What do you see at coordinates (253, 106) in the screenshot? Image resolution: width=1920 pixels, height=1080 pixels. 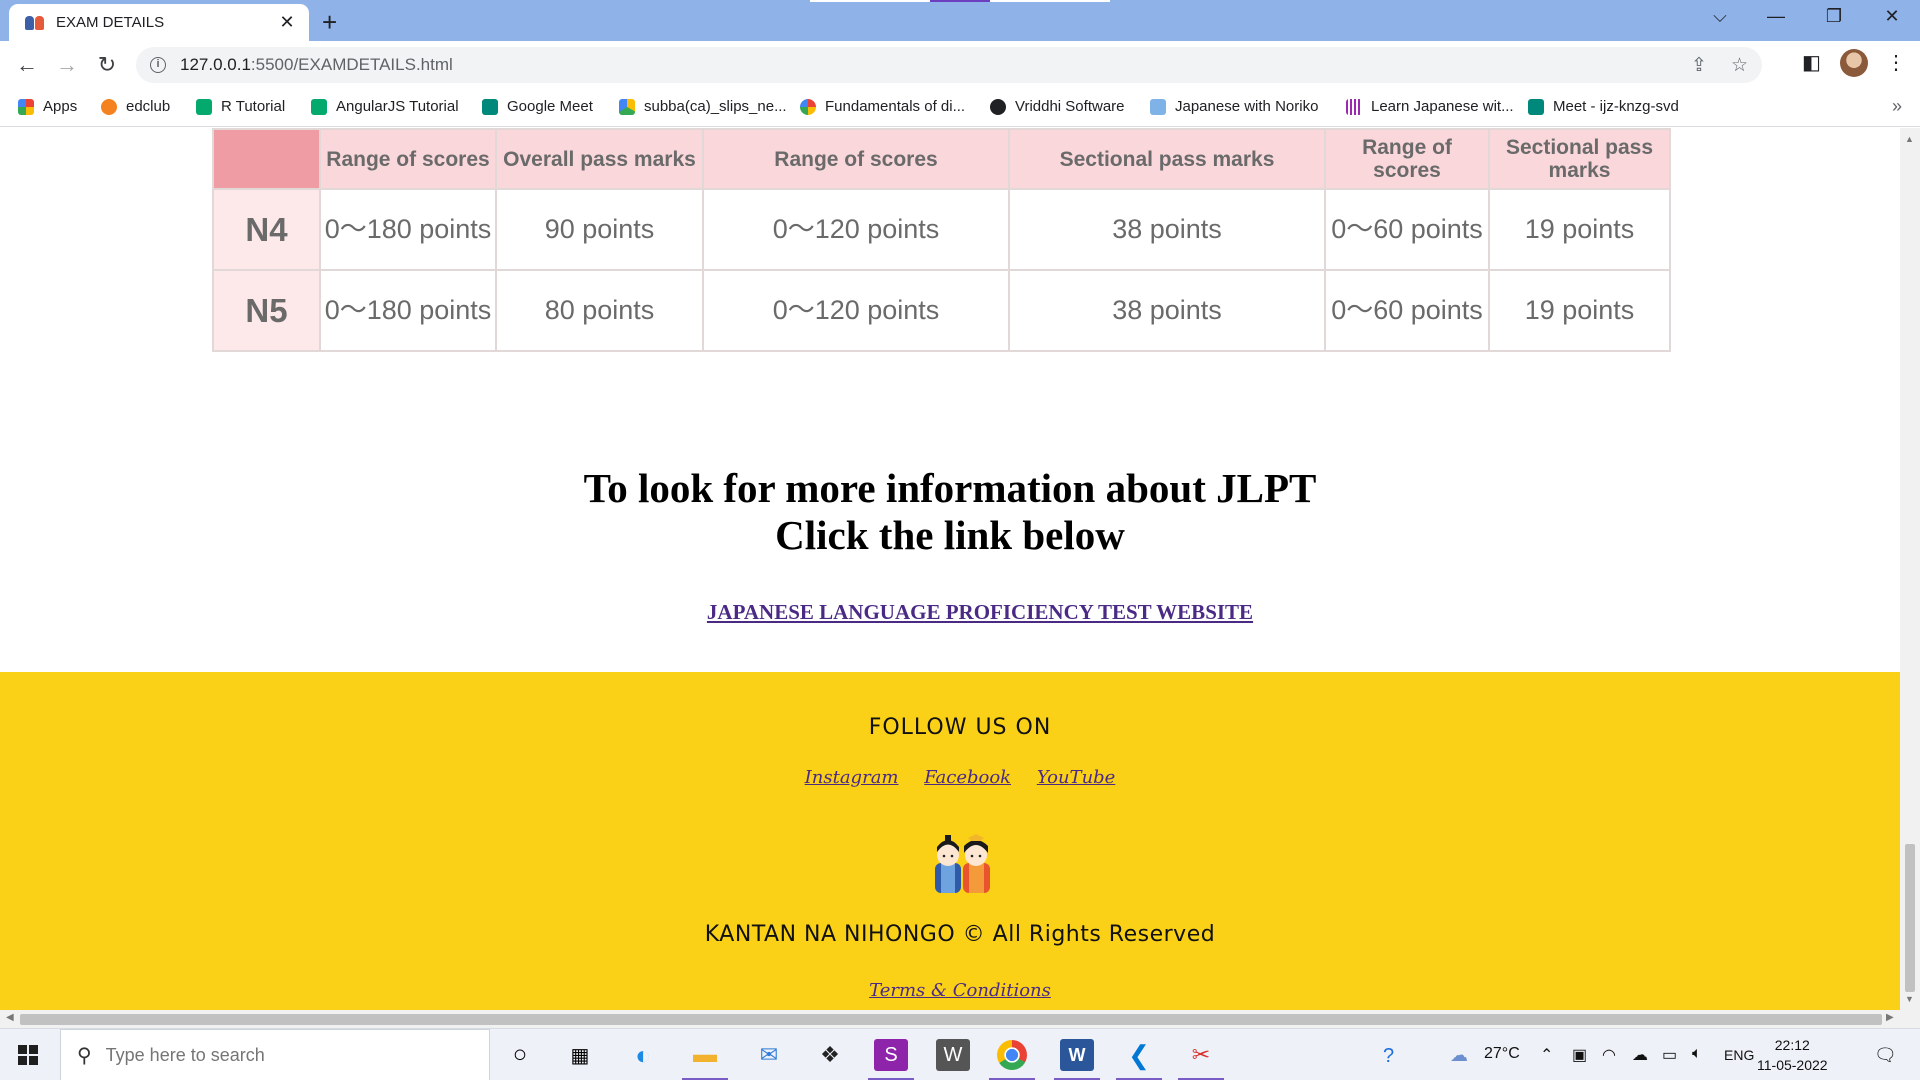 I see `bookmark-label: R Tutorial` at bounding box center [253, 106].